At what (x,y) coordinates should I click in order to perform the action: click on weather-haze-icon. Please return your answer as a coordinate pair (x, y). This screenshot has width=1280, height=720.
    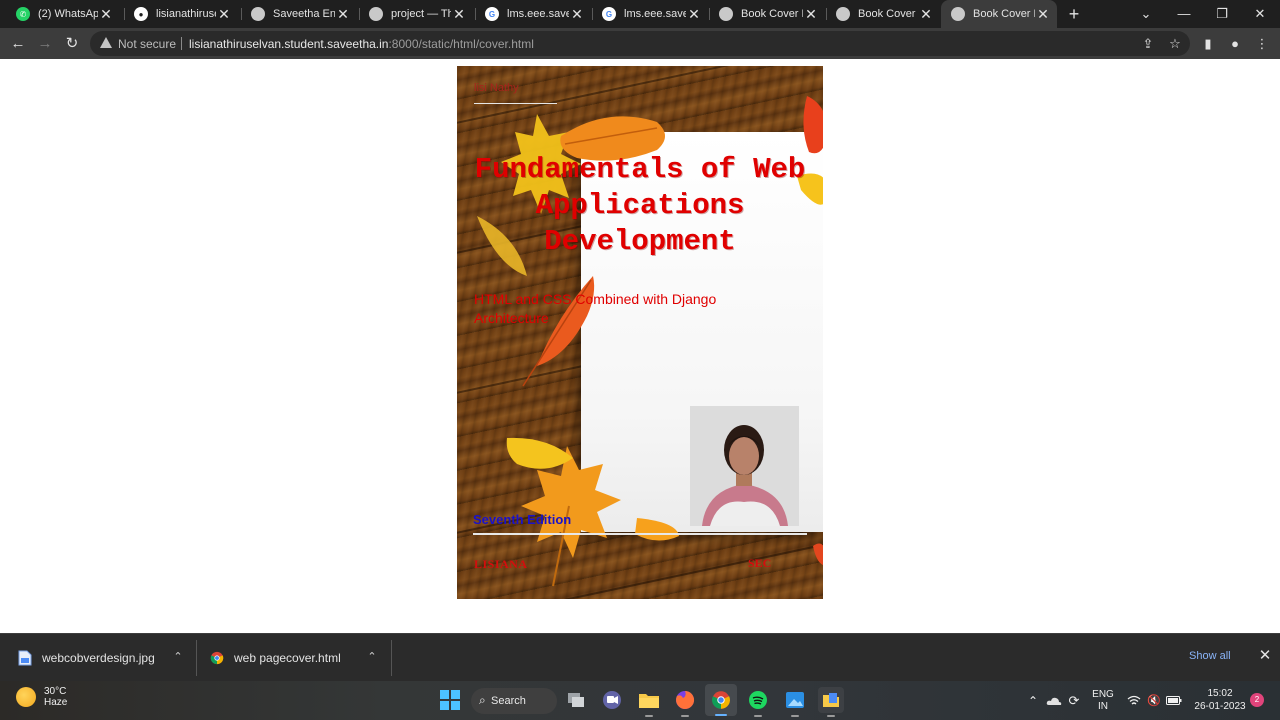
    Looking at the image, I should click on (26, 697).